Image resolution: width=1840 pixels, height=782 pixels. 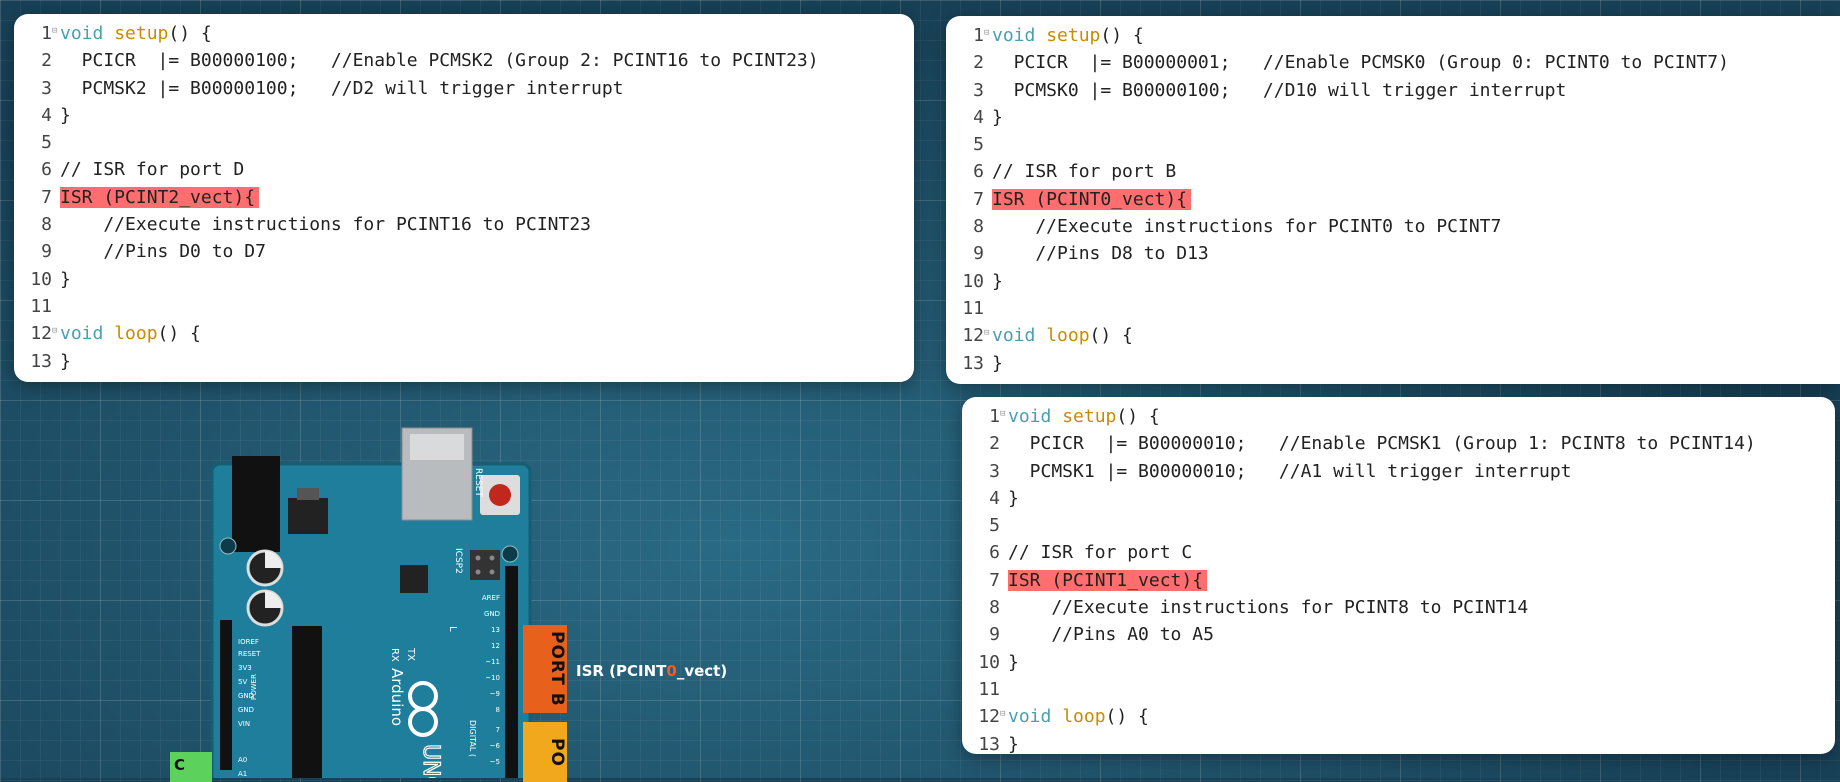 I want to click on digital-pin-label: ~10, so click(x=492, y=678).